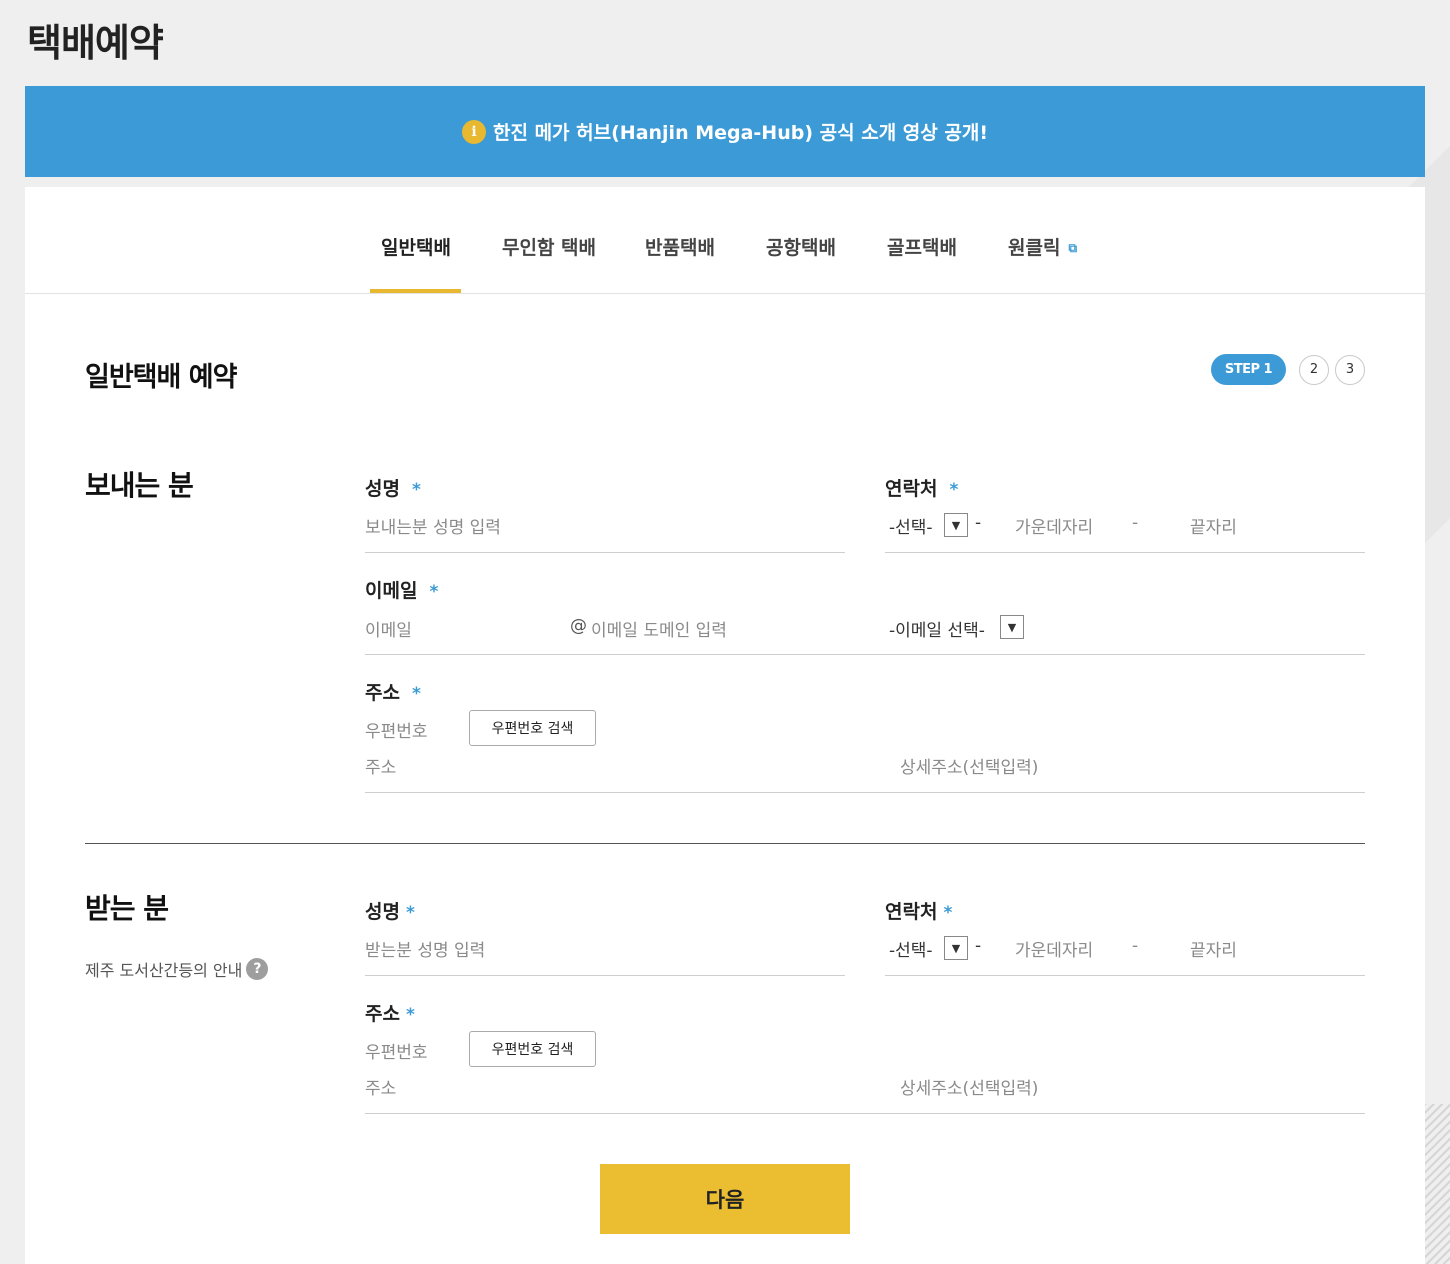 This screenshot has width=1450, height=1264. Describe the element at coordinates (425, 948) in the screenshot. I see `receiver-name-input: 받는분 성명 입력` at that location.